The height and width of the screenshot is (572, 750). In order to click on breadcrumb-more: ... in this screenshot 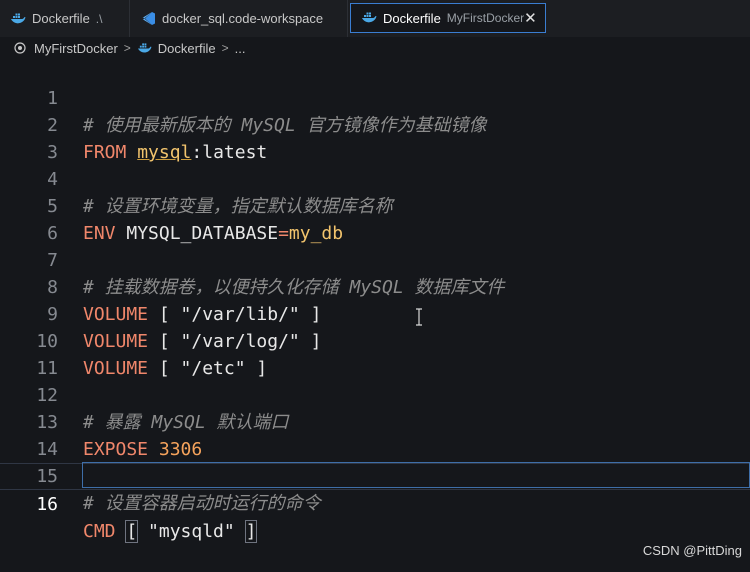, I will do `click(240, 48)`.